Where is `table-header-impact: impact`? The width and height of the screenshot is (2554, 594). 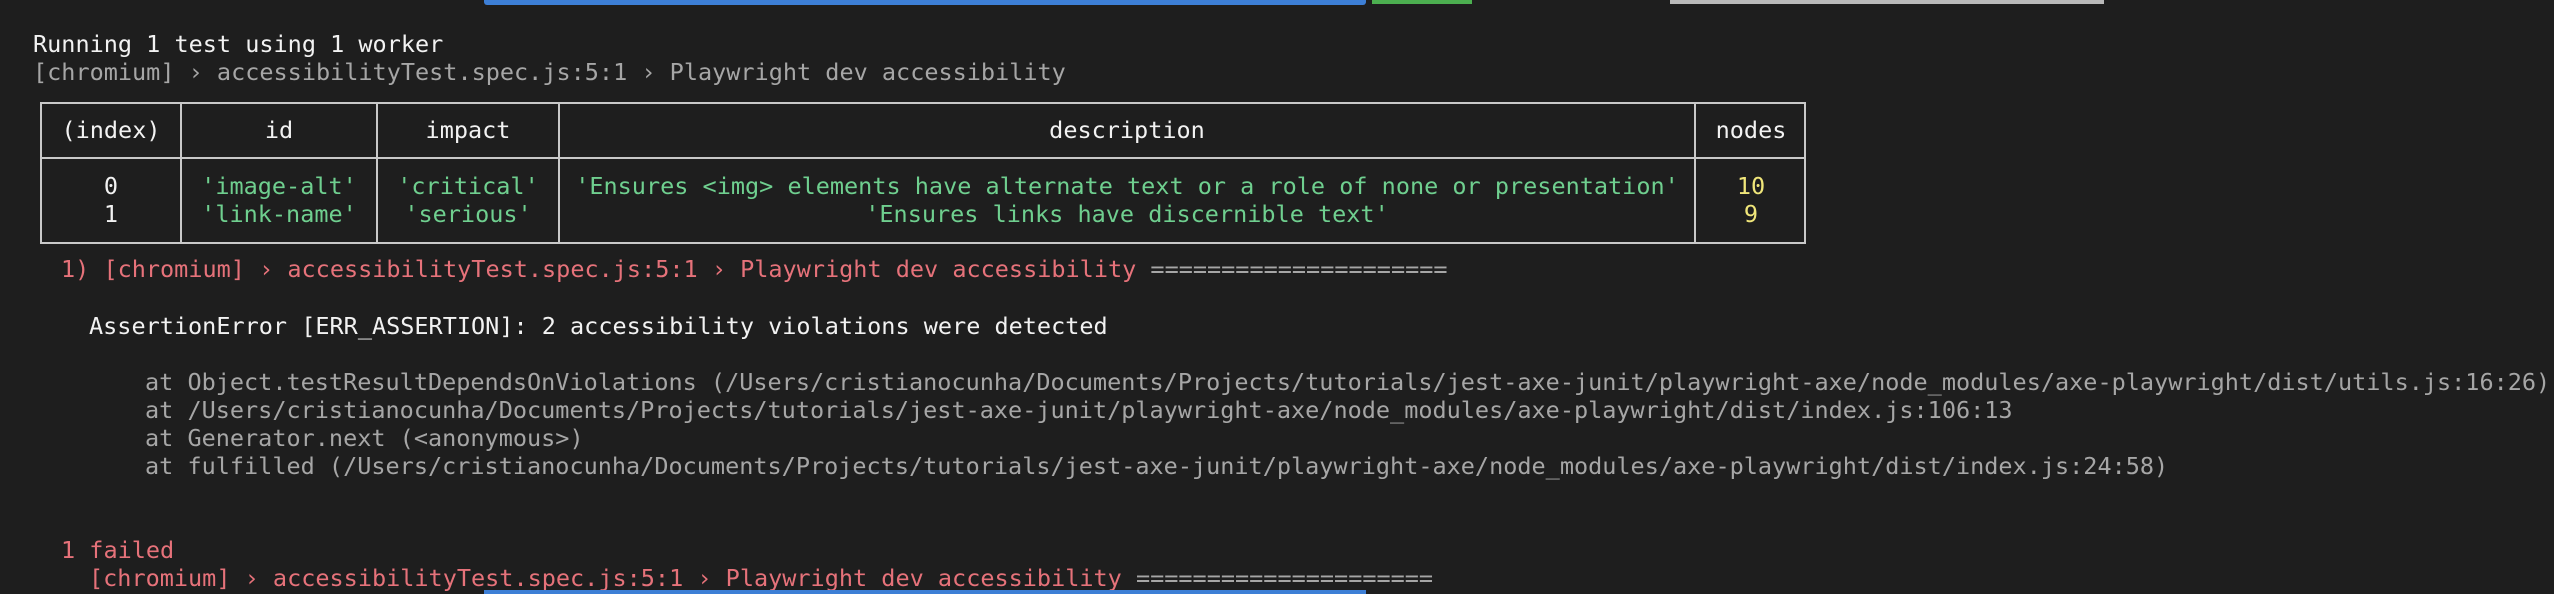
table-header-impact: impact is located at coordinates (468, 130).